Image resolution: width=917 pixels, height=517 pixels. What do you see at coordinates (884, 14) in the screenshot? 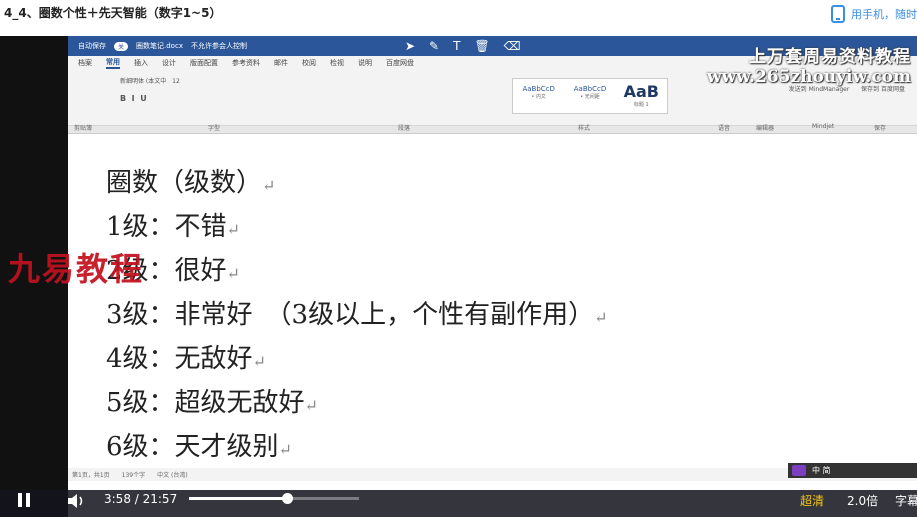
I see `mobile-hint-label: 用手机，随时` at bounding box center [884, 14].